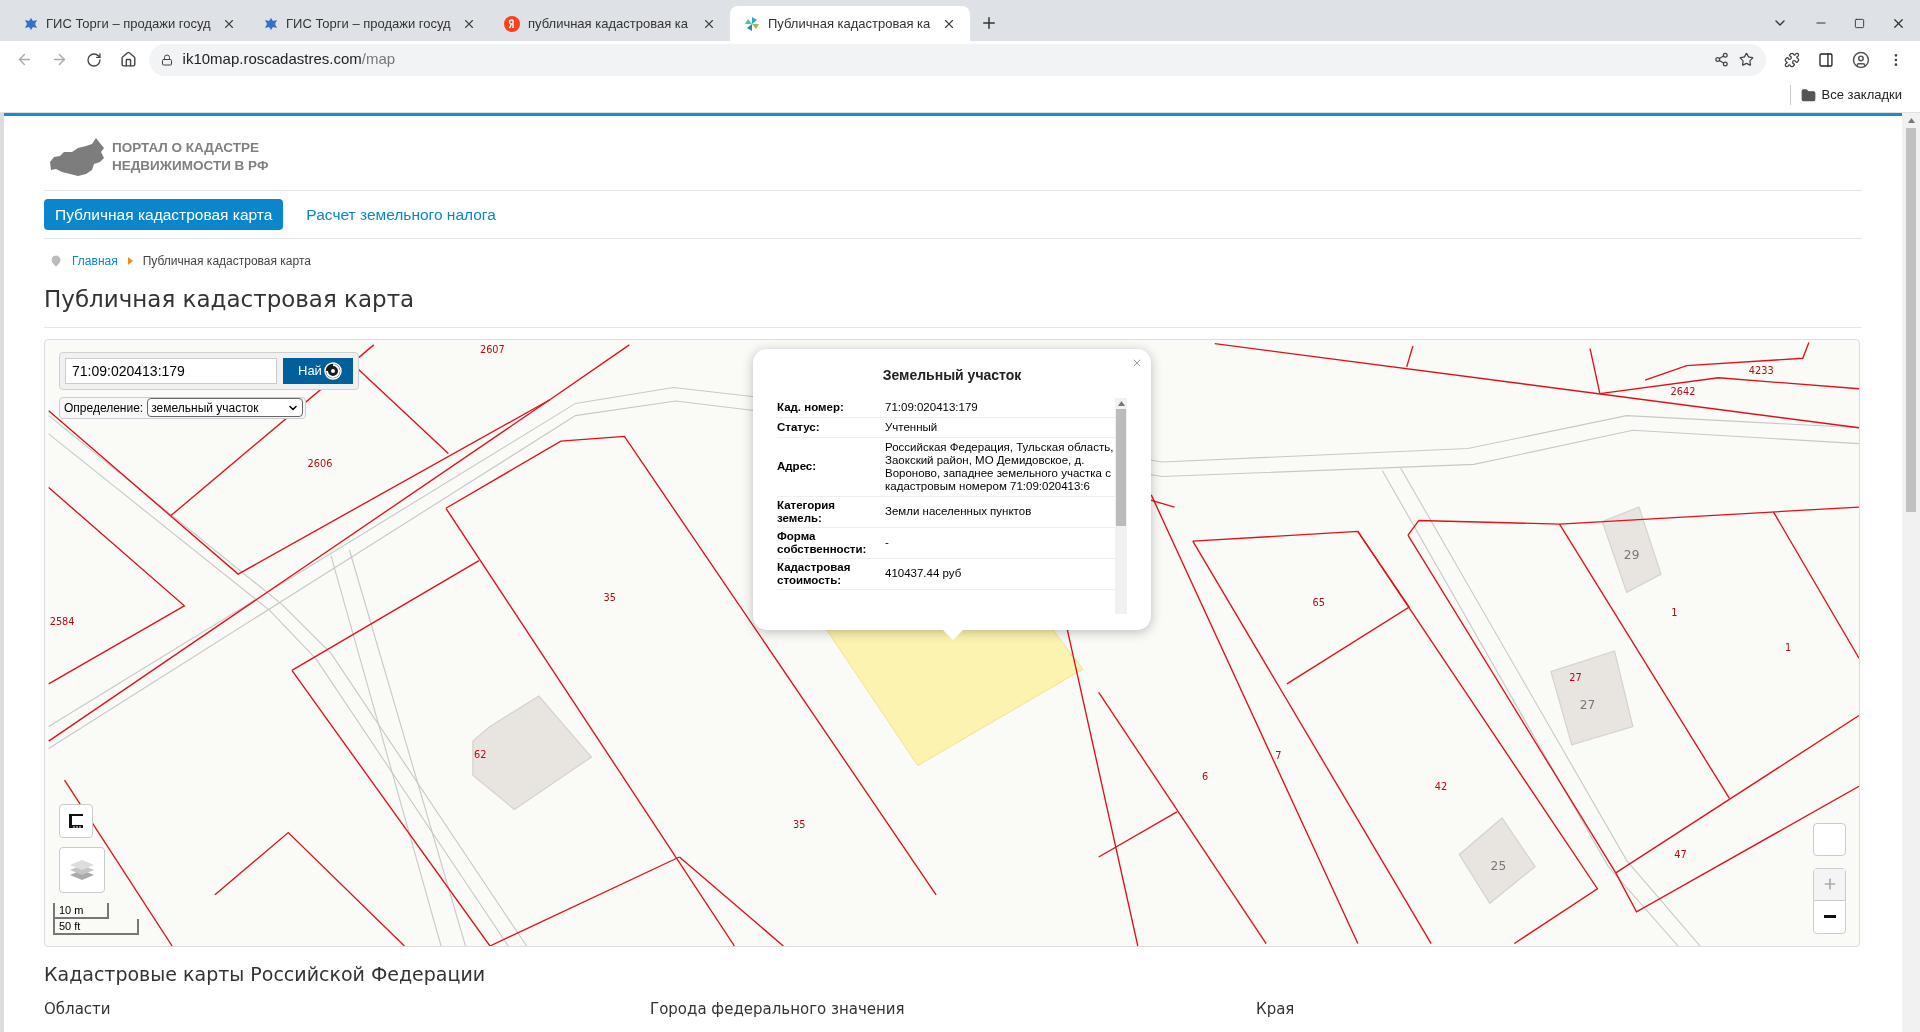 The height and width of the screenshot is (1032, 1920). What do you see at coordinates (1498, 865) in the screenshot?
I see `building-number: 25` at bounding box center [1498, 865].